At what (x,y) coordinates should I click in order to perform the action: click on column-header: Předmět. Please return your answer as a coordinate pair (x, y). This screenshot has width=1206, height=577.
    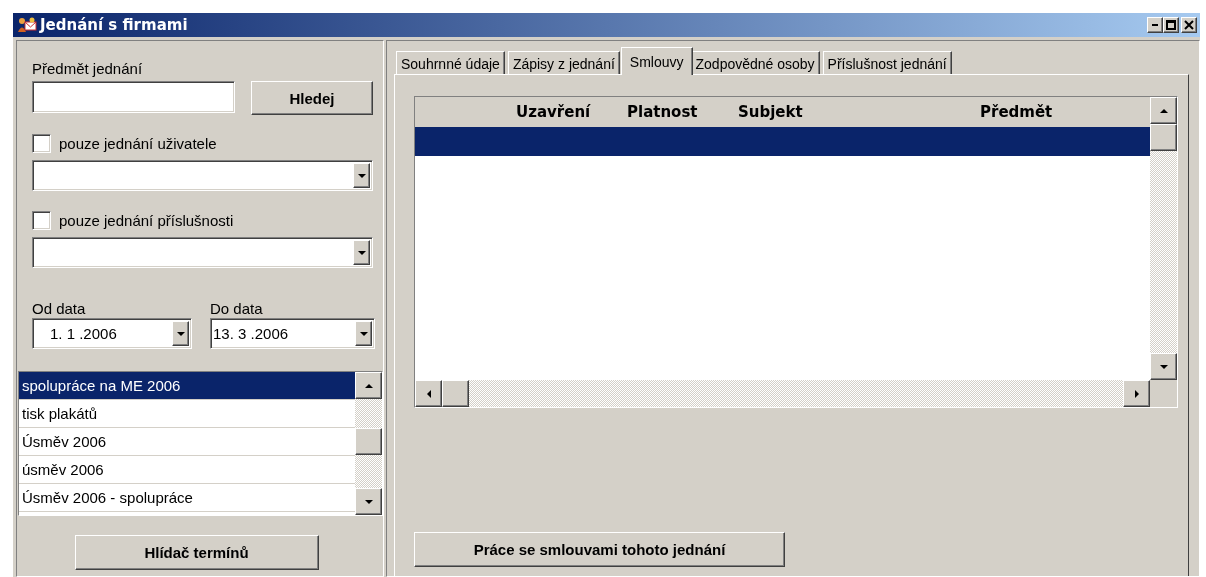
    Looking at the image, I should click on (1064, 112).